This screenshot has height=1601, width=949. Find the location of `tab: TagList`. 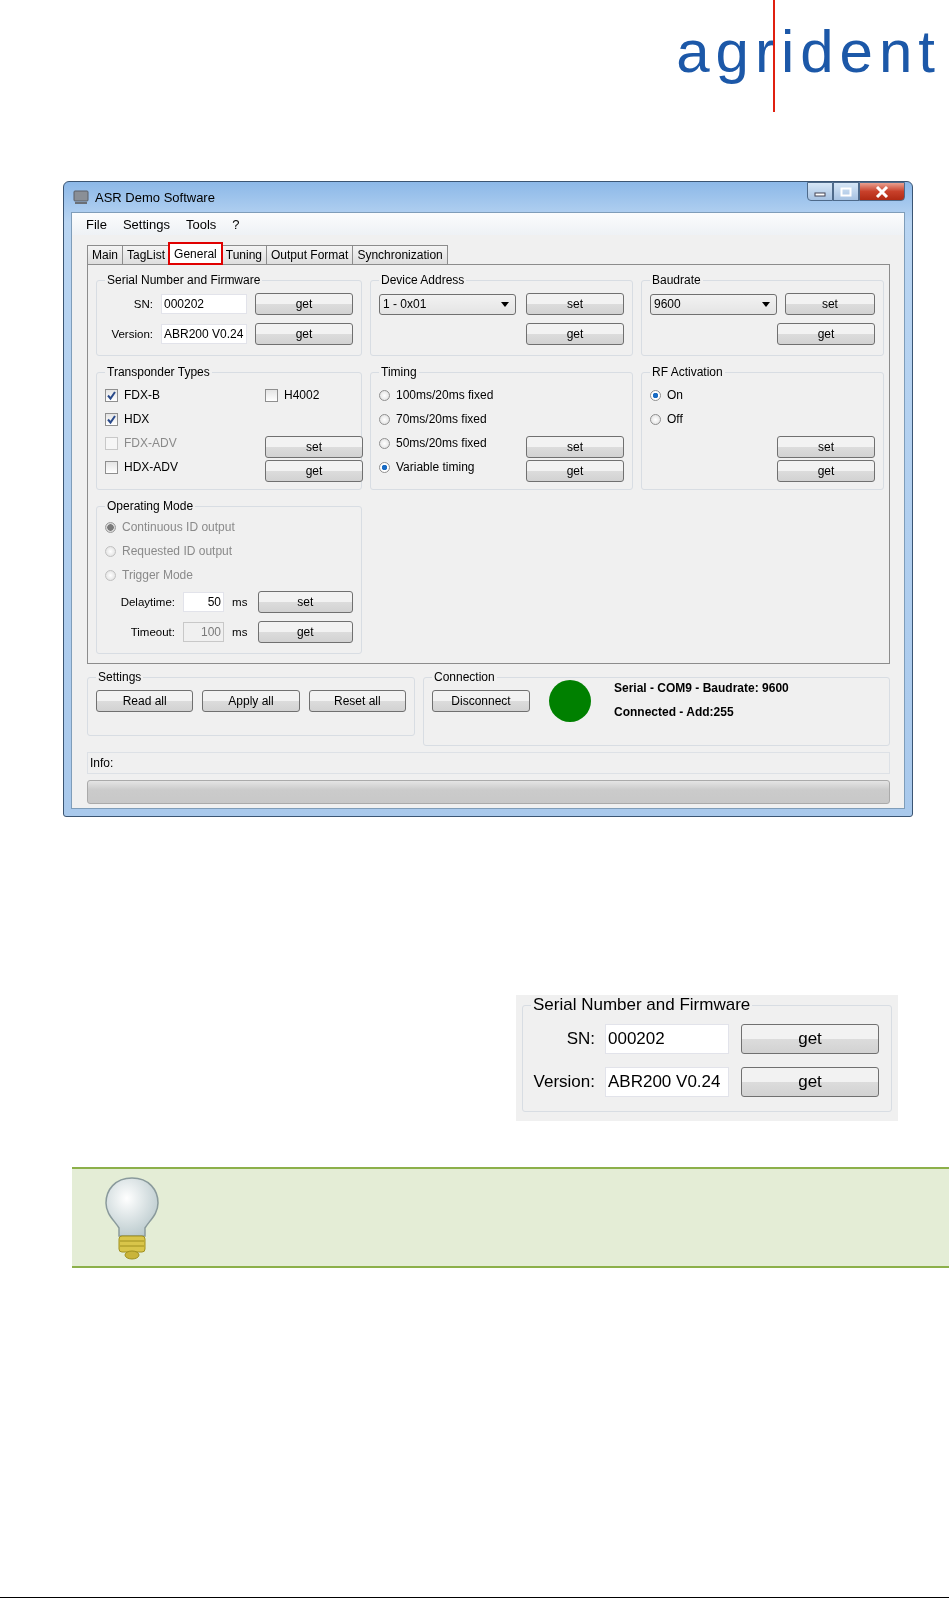

tab: TagList is located at coordinates (146, 254).